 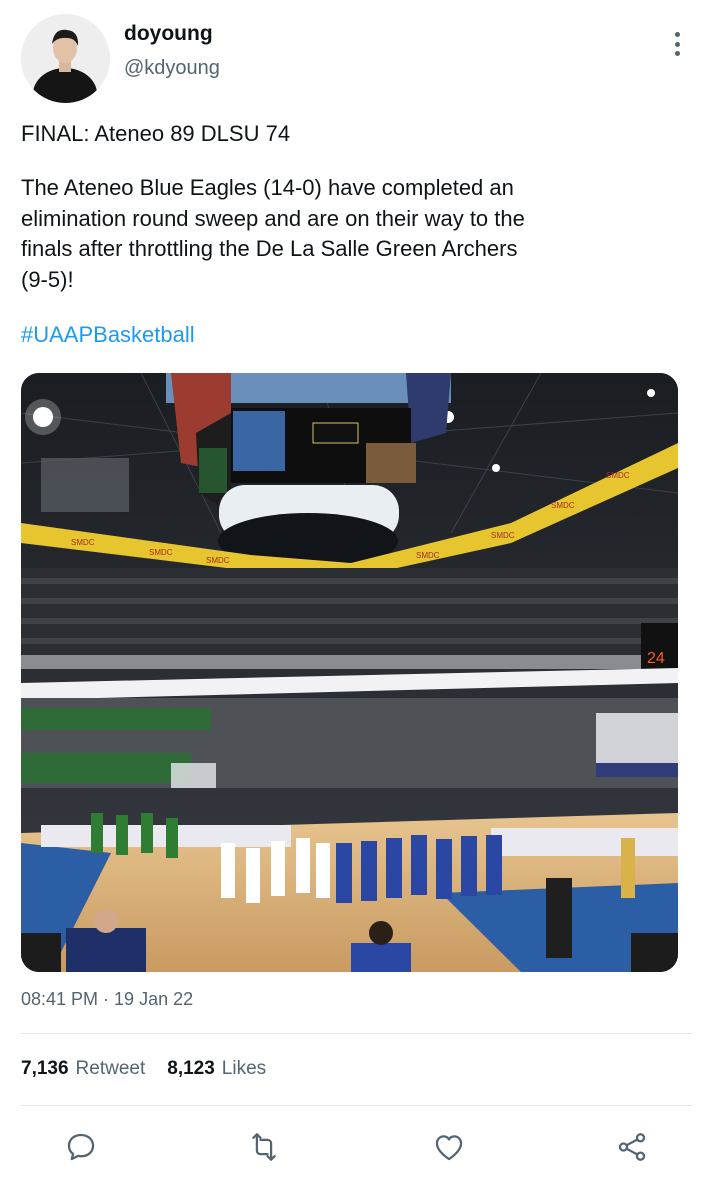 I want to click on tweet-timestamp: 08:41 PM · 19 Jan 22, so click(x=107, y=999).